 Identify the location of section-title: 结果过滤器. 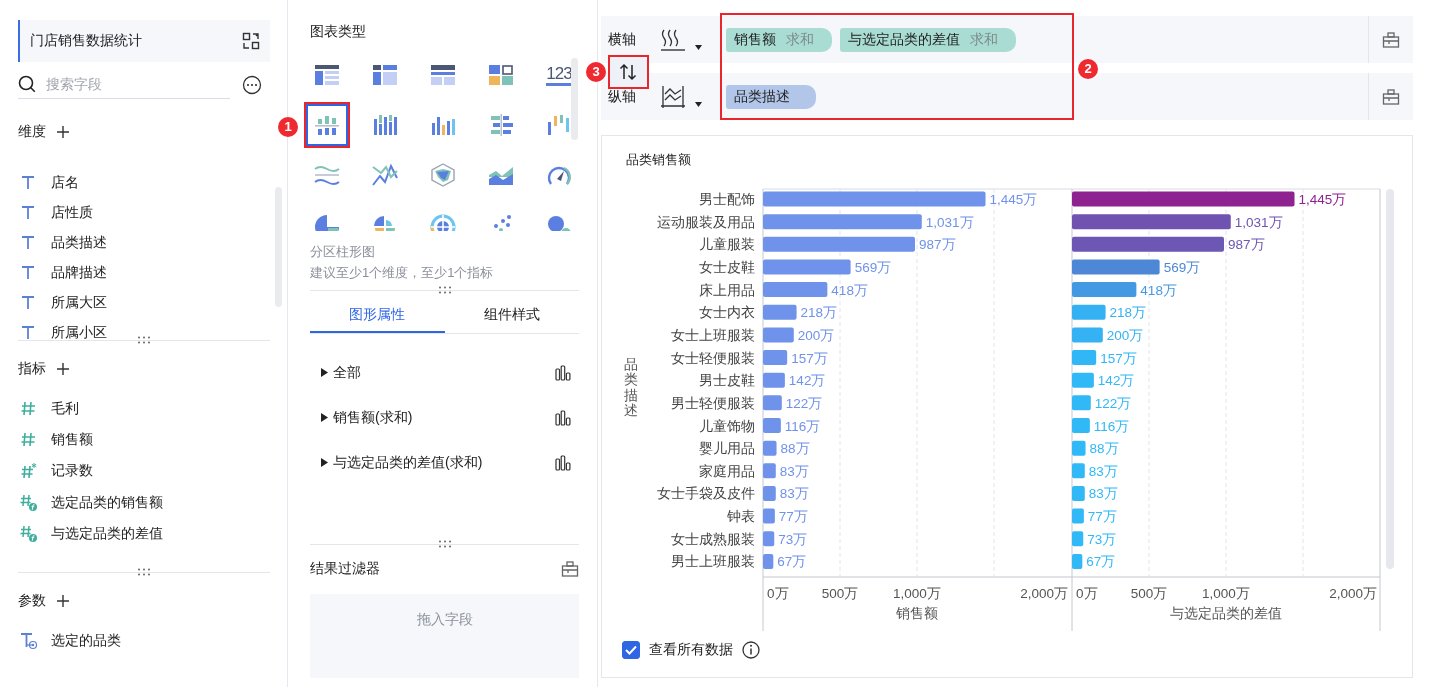
(345, 569).